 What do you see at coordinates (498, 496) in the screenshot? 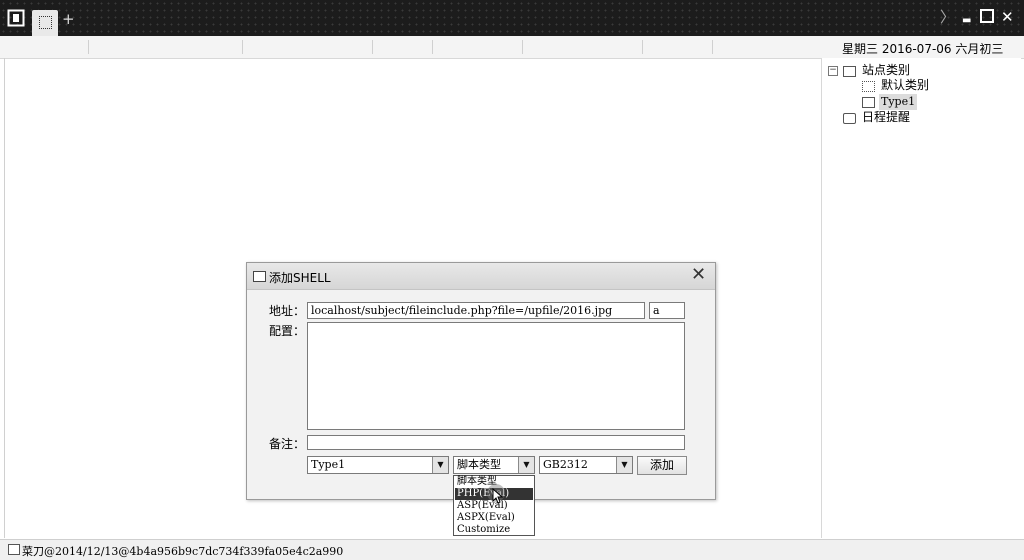
I see `mouse-pointer-icon` at bounding box center [498, 496].